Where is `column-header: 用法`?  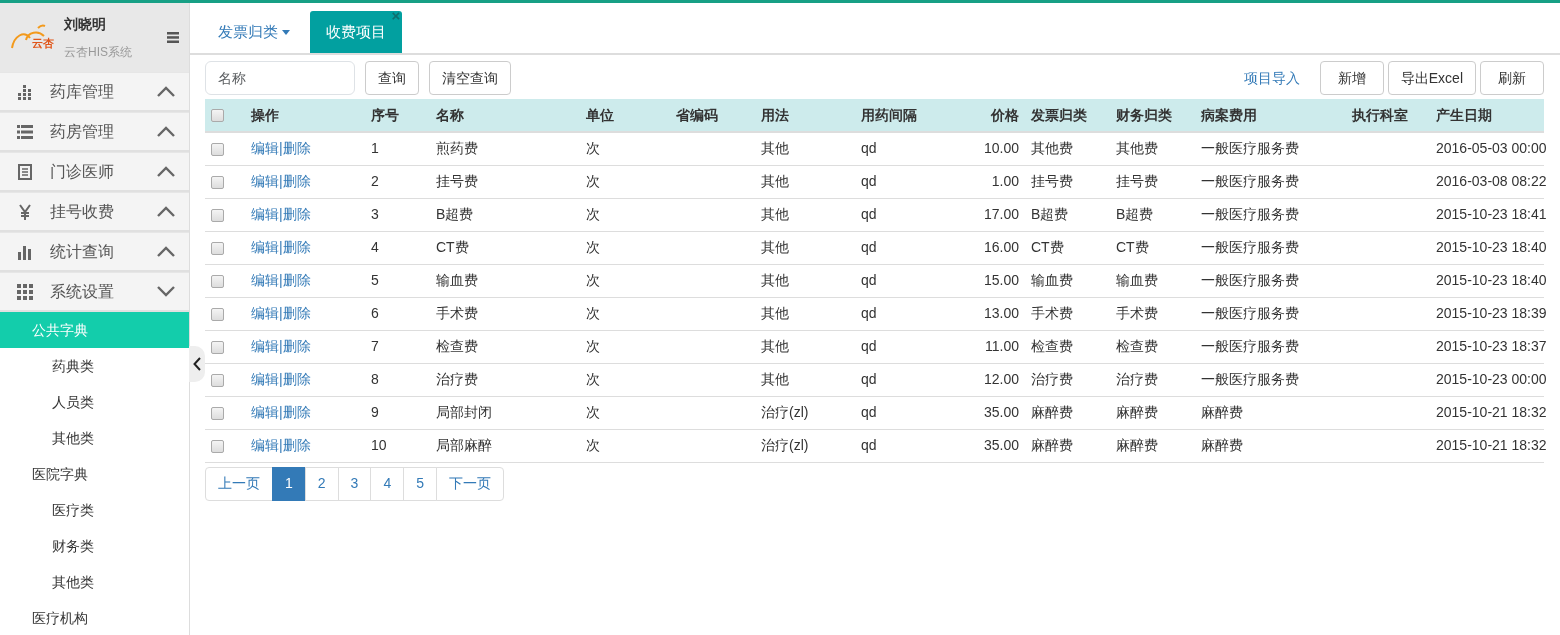 column-header: 用法 is located at coordinates (805, 115).